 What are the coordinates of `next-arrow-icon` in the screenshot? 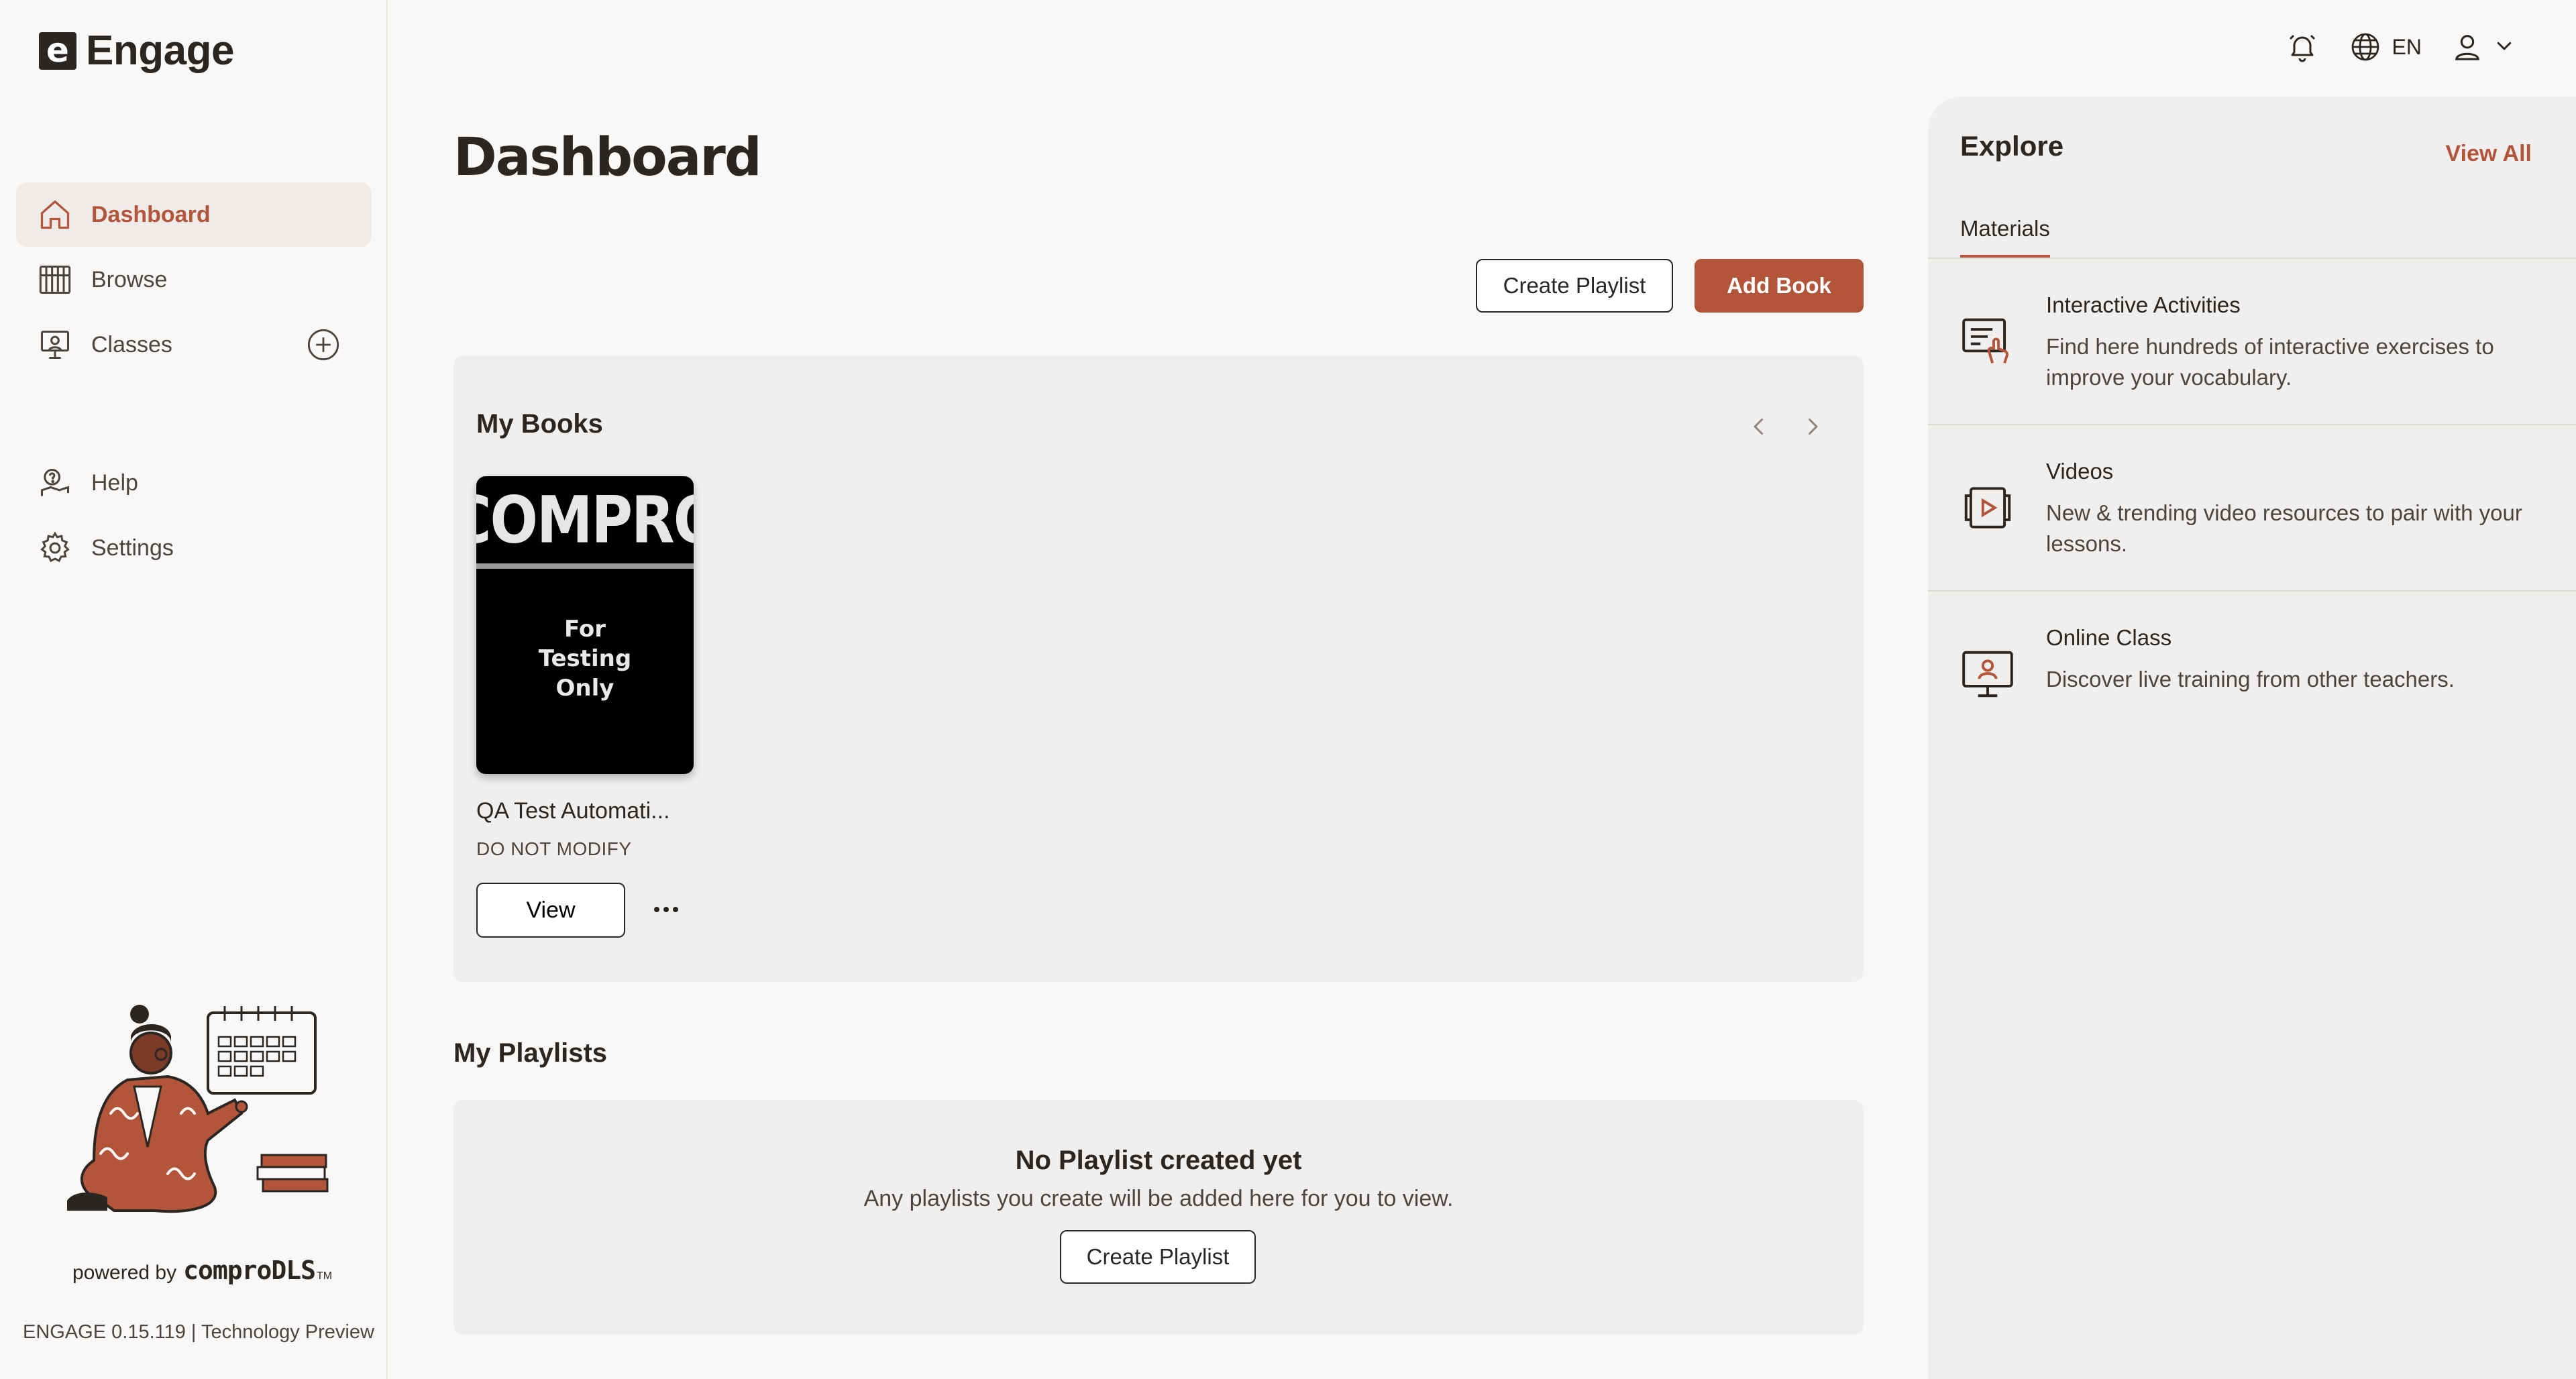 It's located at (1812, 426).